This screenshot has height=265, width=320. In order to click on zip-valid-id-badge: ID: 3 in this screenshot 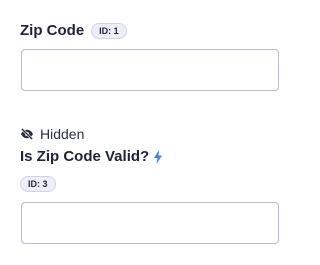, I will do `click(38, 184)`.